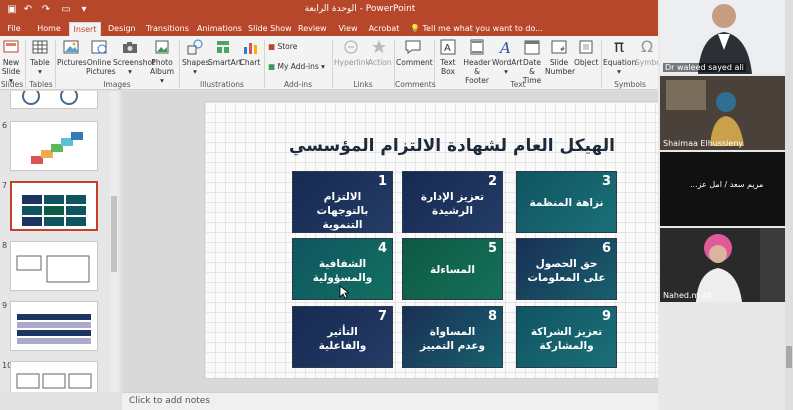 Image resolution: width=793 pixels, height=410 pixels. I want to click on store-icon: ■, so click(272, 46).